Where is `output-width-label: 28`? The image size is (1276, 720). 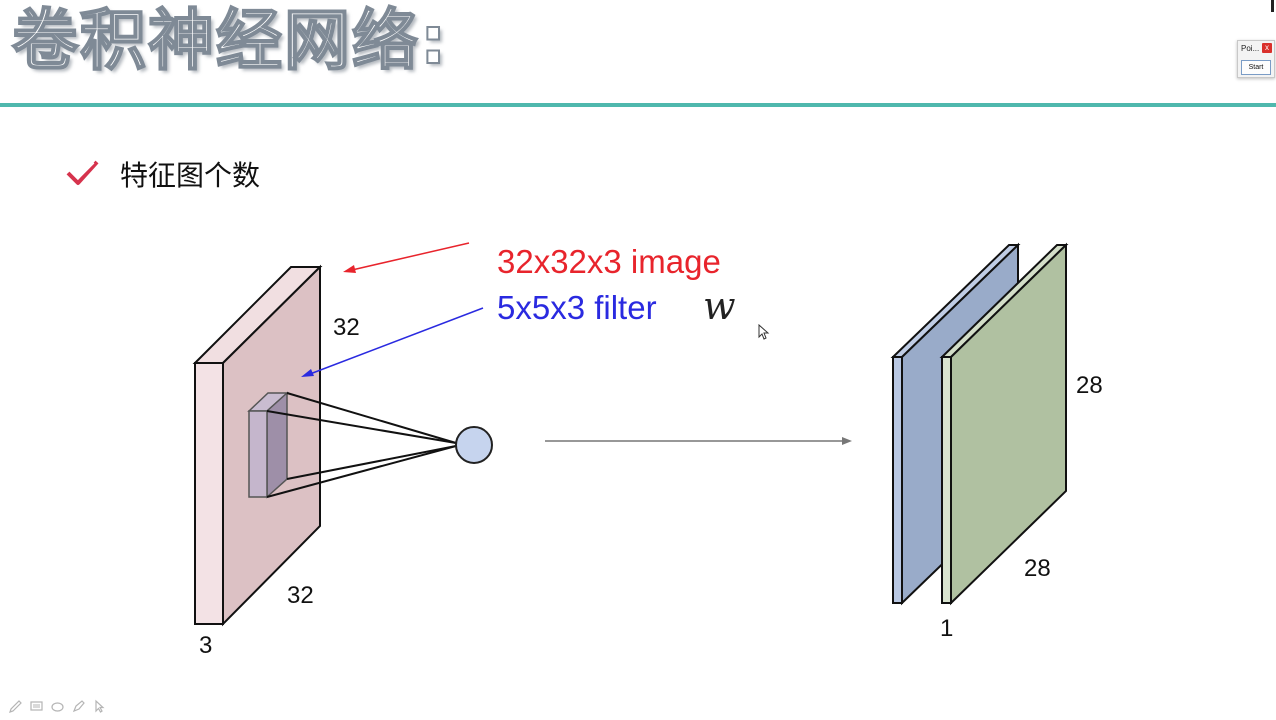 output-width-label: 28 is located at coordinates (1037, 568).